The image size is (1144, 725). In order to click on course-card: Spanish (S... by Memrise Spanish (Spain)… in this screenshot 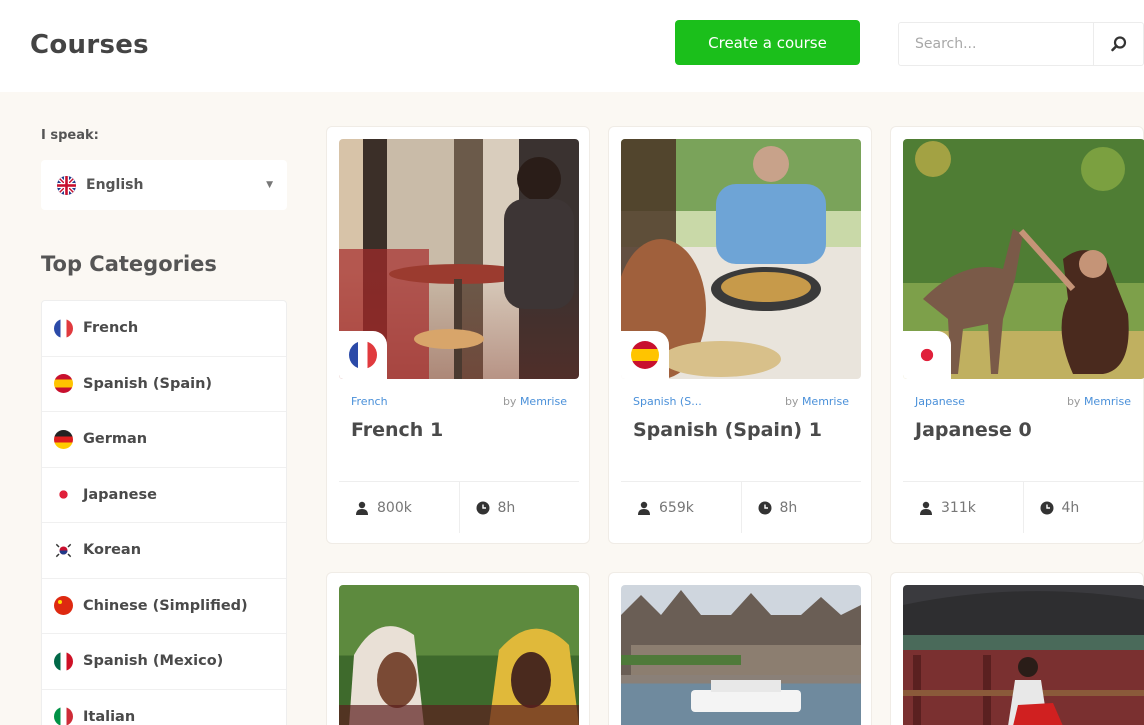, I will do `click(740, 335)`.